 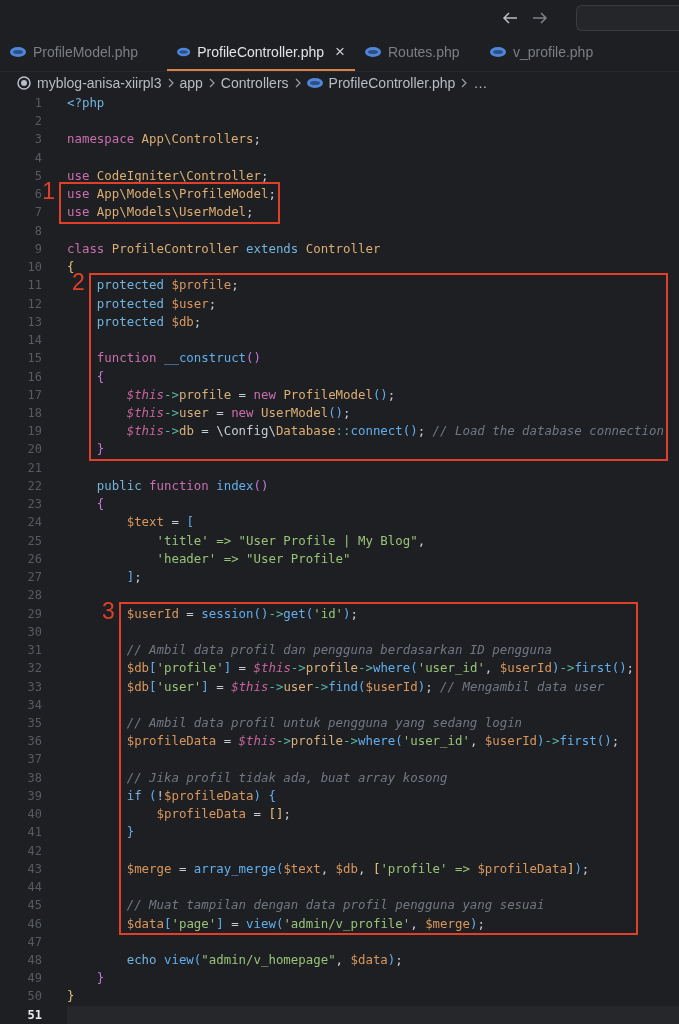 What do you see at coordinates (149, 321) in the screenshot?
I see `code-line: protected $db;` at bounding box center [149, 321].